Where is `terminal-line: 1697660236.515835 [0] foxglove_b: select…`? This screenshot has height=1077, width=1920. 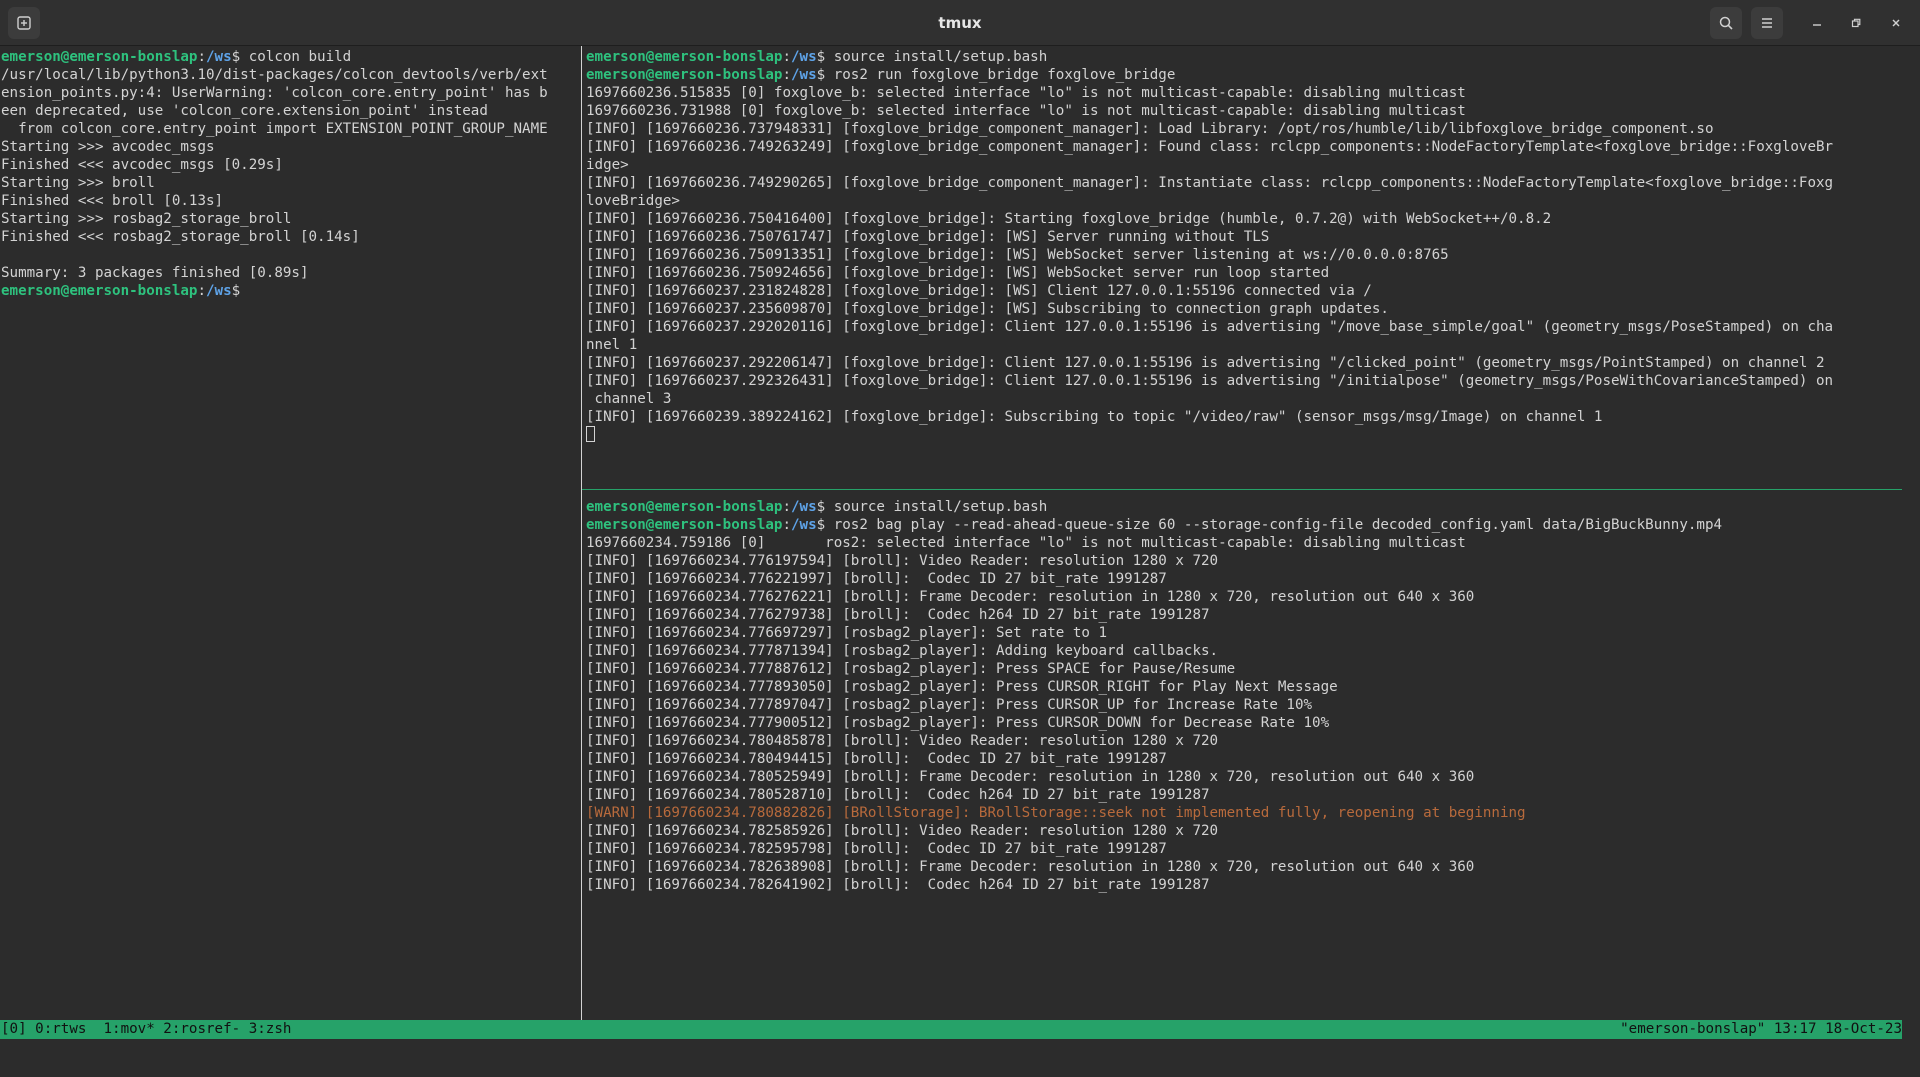
terminal-line: 1697660236.515835 [0] foxglove_b: select… is located at coordinates (1244, 93).